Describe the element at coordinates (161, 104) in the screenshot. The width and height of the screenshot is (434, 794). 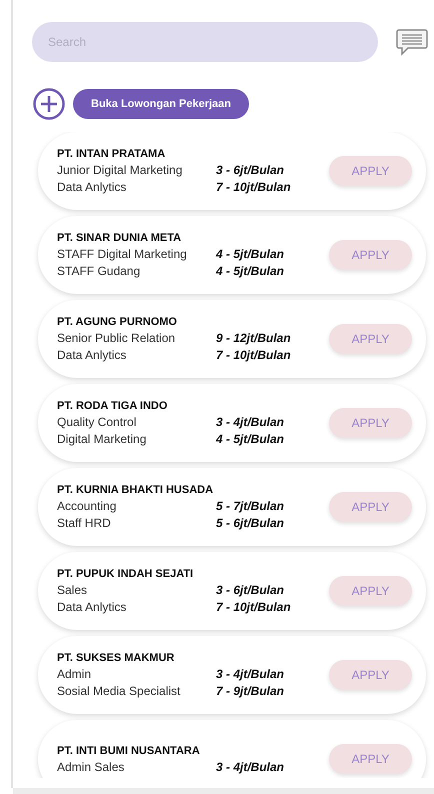
I see `open-job-button: Buka Lowongan Pekerjaan` at that location.